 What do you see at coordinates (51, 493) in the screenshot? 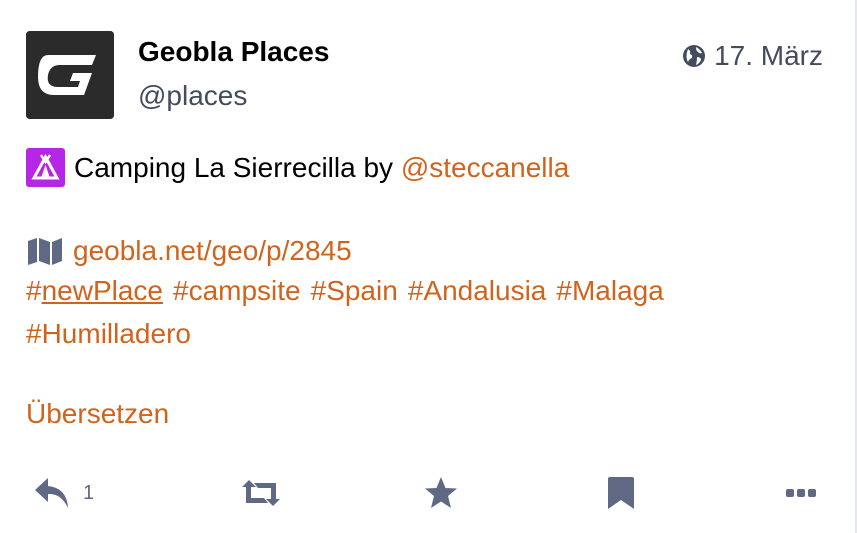
I see `reply-icon` at bounding box center [51, 493].